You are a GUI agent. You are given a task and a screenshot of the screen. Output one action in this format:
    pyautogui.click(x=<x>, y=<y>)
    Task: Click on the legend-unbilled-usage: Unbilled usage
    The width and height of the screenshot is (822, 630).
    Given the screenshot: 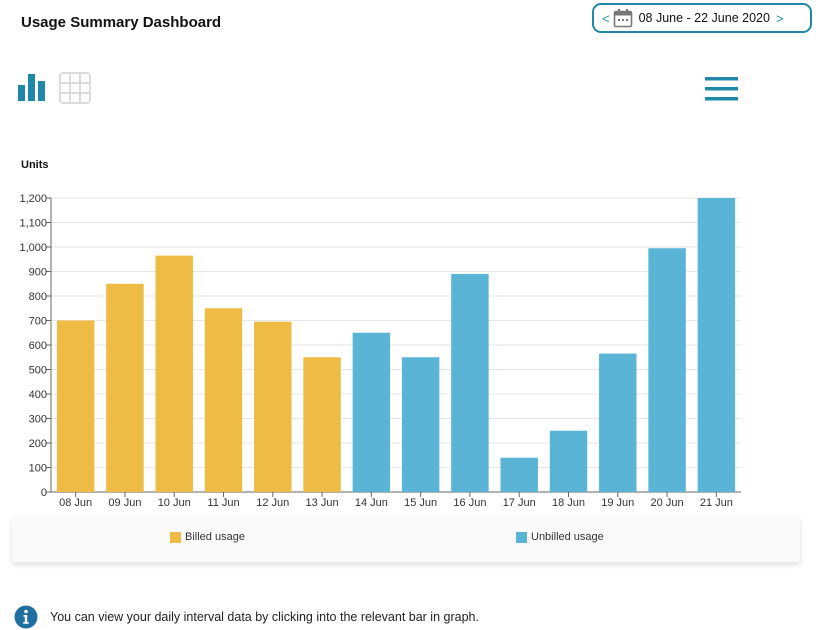 What is the action you would take?
    pyautogui.click(x=560, y=537)
    